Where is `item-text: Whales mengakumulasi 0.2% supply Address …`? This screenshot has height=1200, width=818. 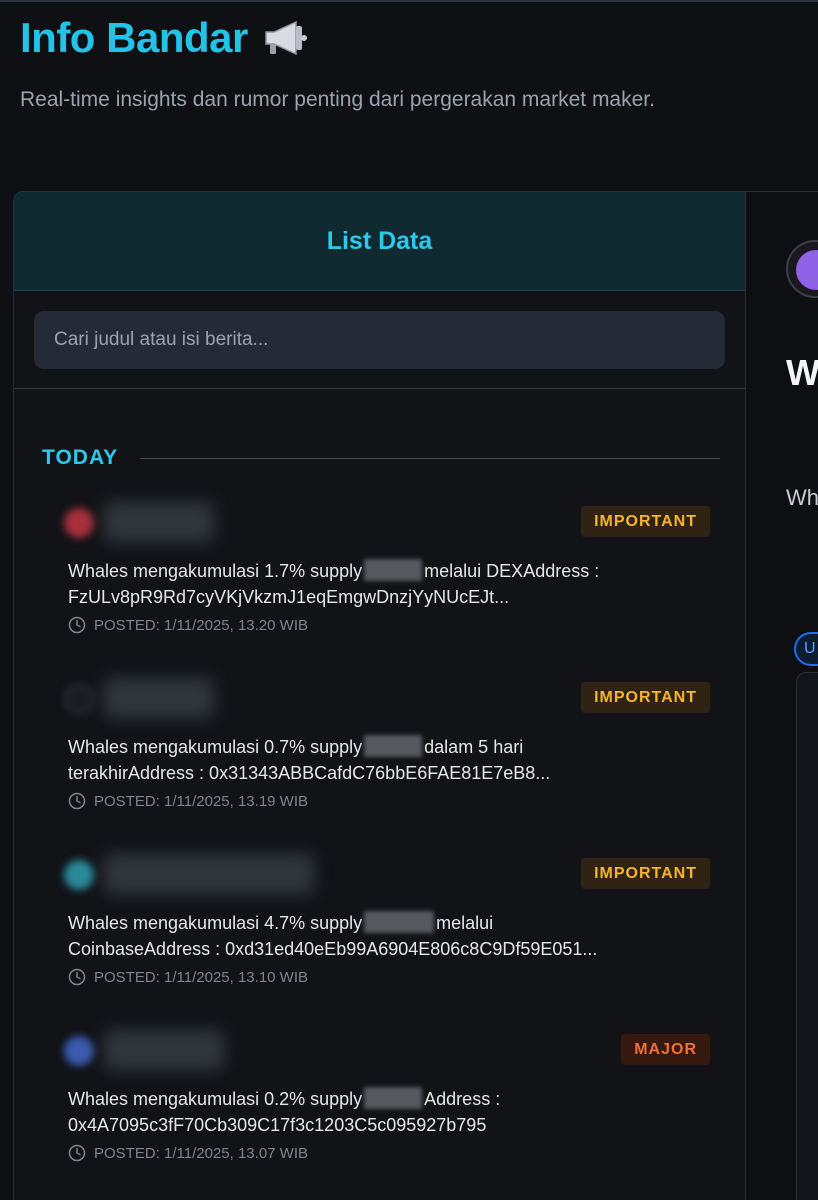 item-text: Whales mengakumulasi 0.2% supply Address … is located at coordinates (383, 1112).